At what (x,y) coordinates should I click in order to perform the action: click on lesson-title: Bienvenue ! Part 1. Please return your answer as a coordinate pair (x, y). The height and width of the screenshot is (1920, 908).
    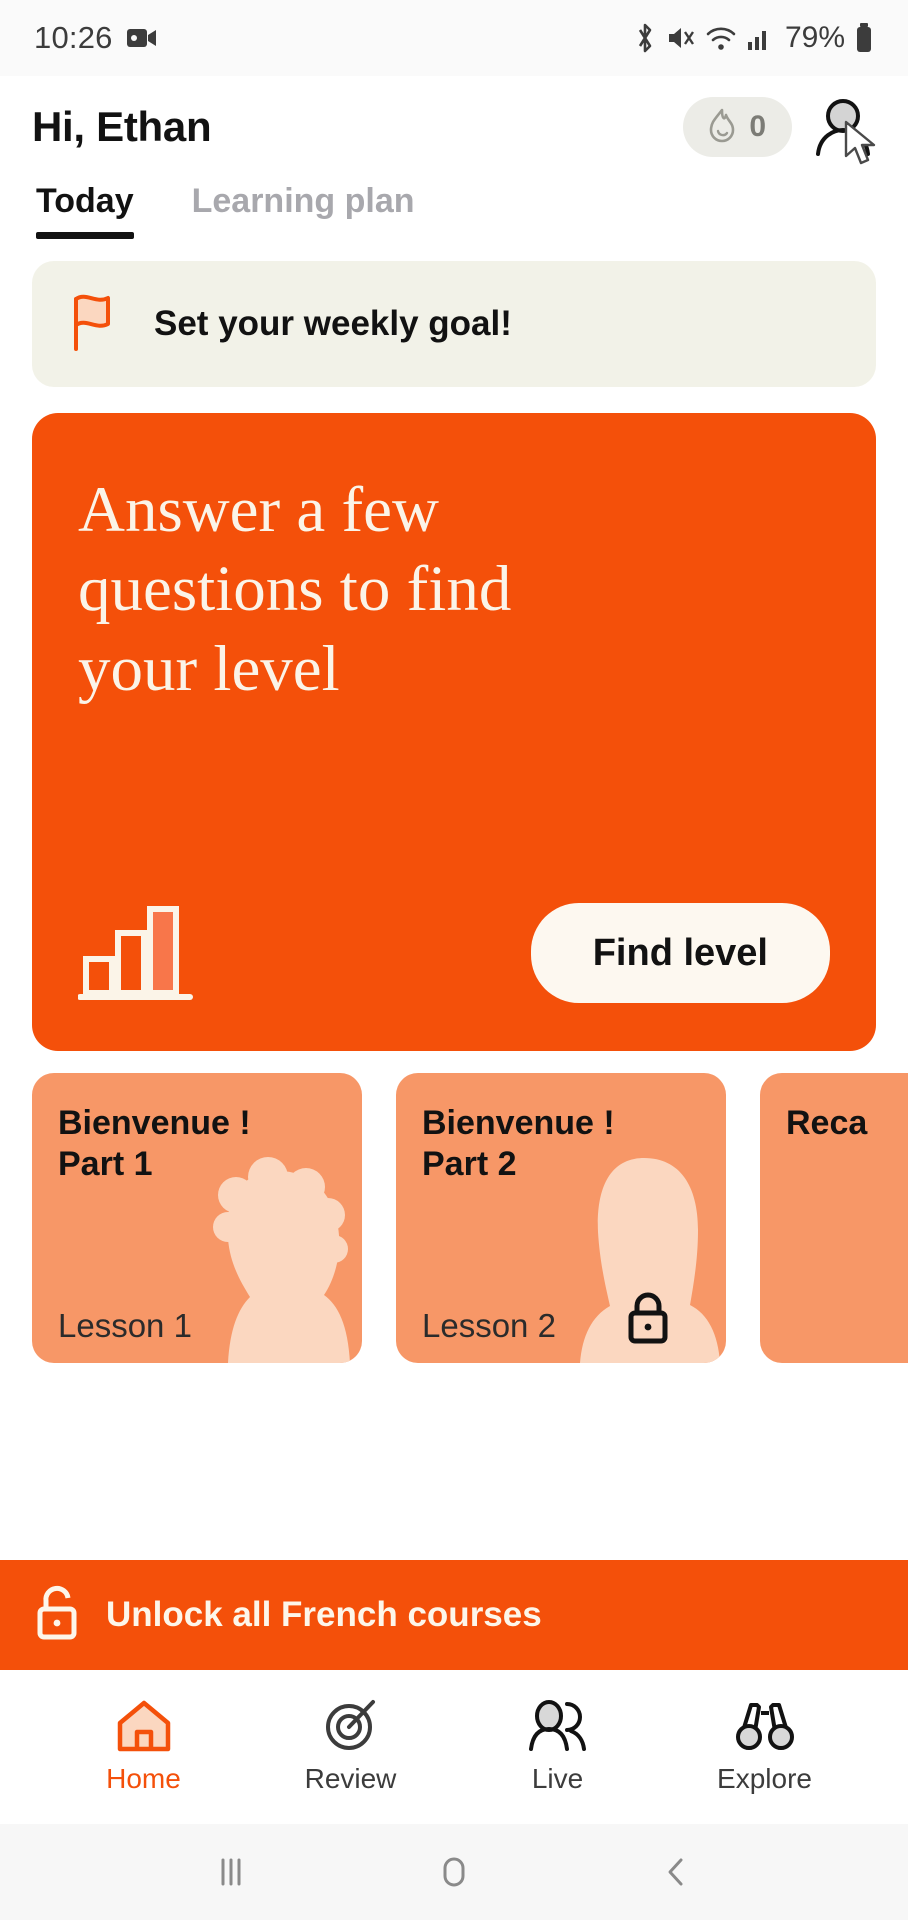
    Looking at the image, I should click on (154, 1144).